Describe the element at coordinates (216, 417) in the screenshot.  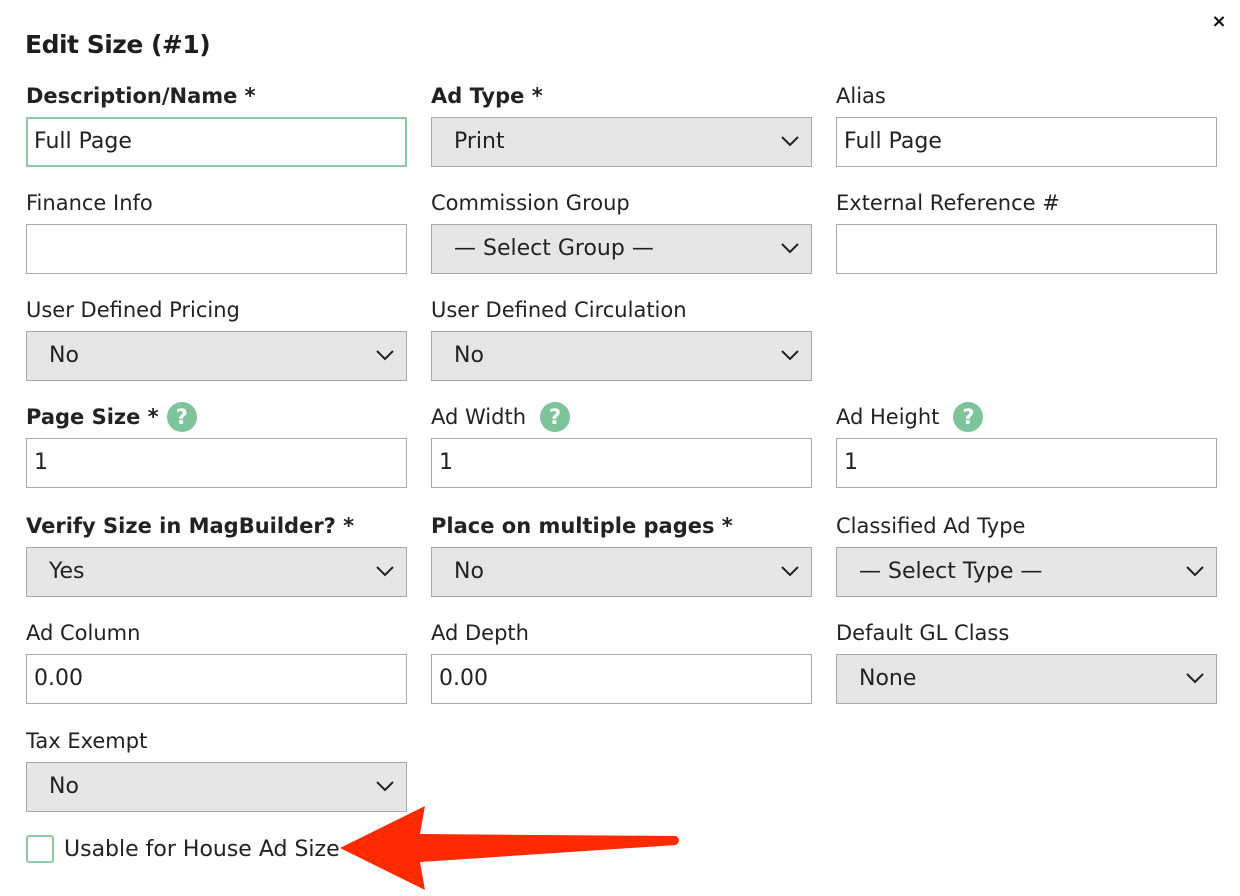
I see `page-size-label-row: Page Size *?` at that location.